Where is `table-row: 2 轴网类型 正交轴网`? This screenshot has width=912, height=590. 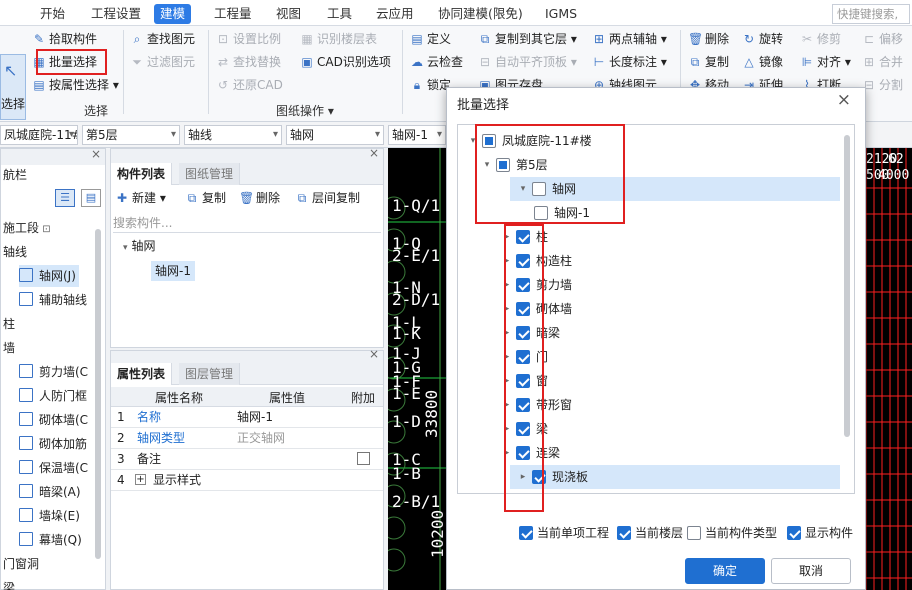
table-row: 2 轴网类型 正交轴网 is located at coordinates (247, 438).